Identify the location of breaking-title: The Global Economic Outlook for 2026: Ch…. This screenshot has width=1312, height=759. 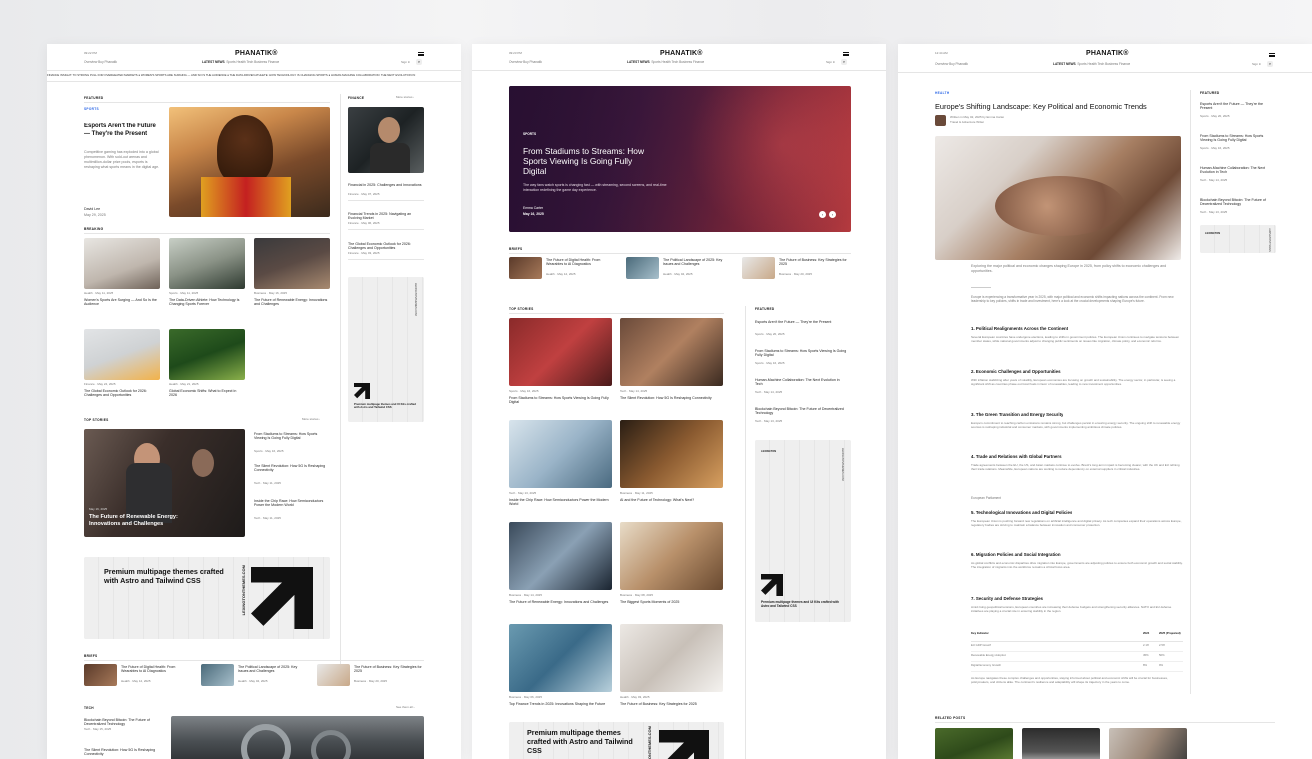
(122, 393).